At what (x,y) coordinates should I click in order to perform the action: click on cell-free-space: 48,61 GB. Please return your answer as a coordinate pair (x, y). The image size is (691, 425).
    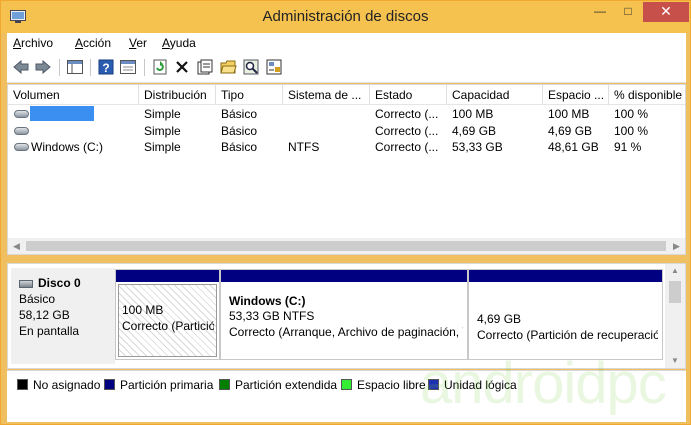
    Looking at the image, I should click on (573, 147).